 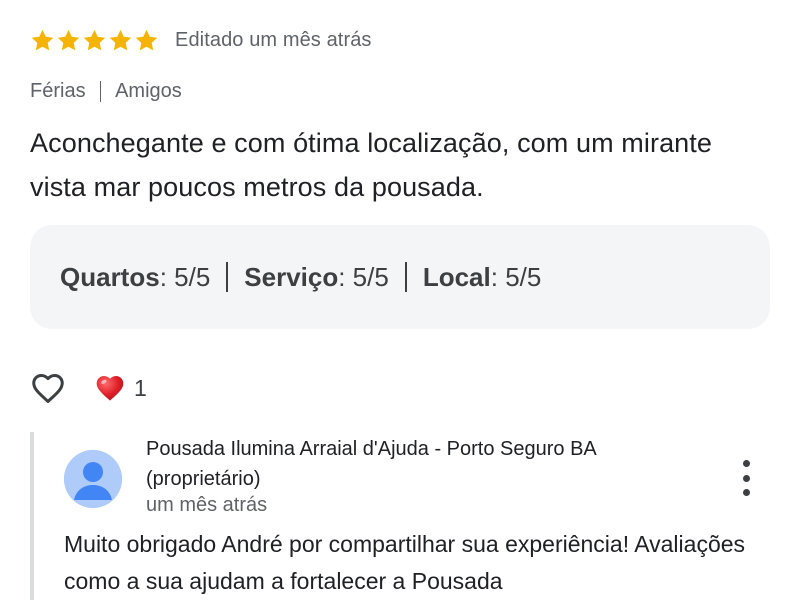 What do you see at coordinates (140, 387) in the screenshot?
I see `reaction-count: 1` at bounding box center [140, 387].